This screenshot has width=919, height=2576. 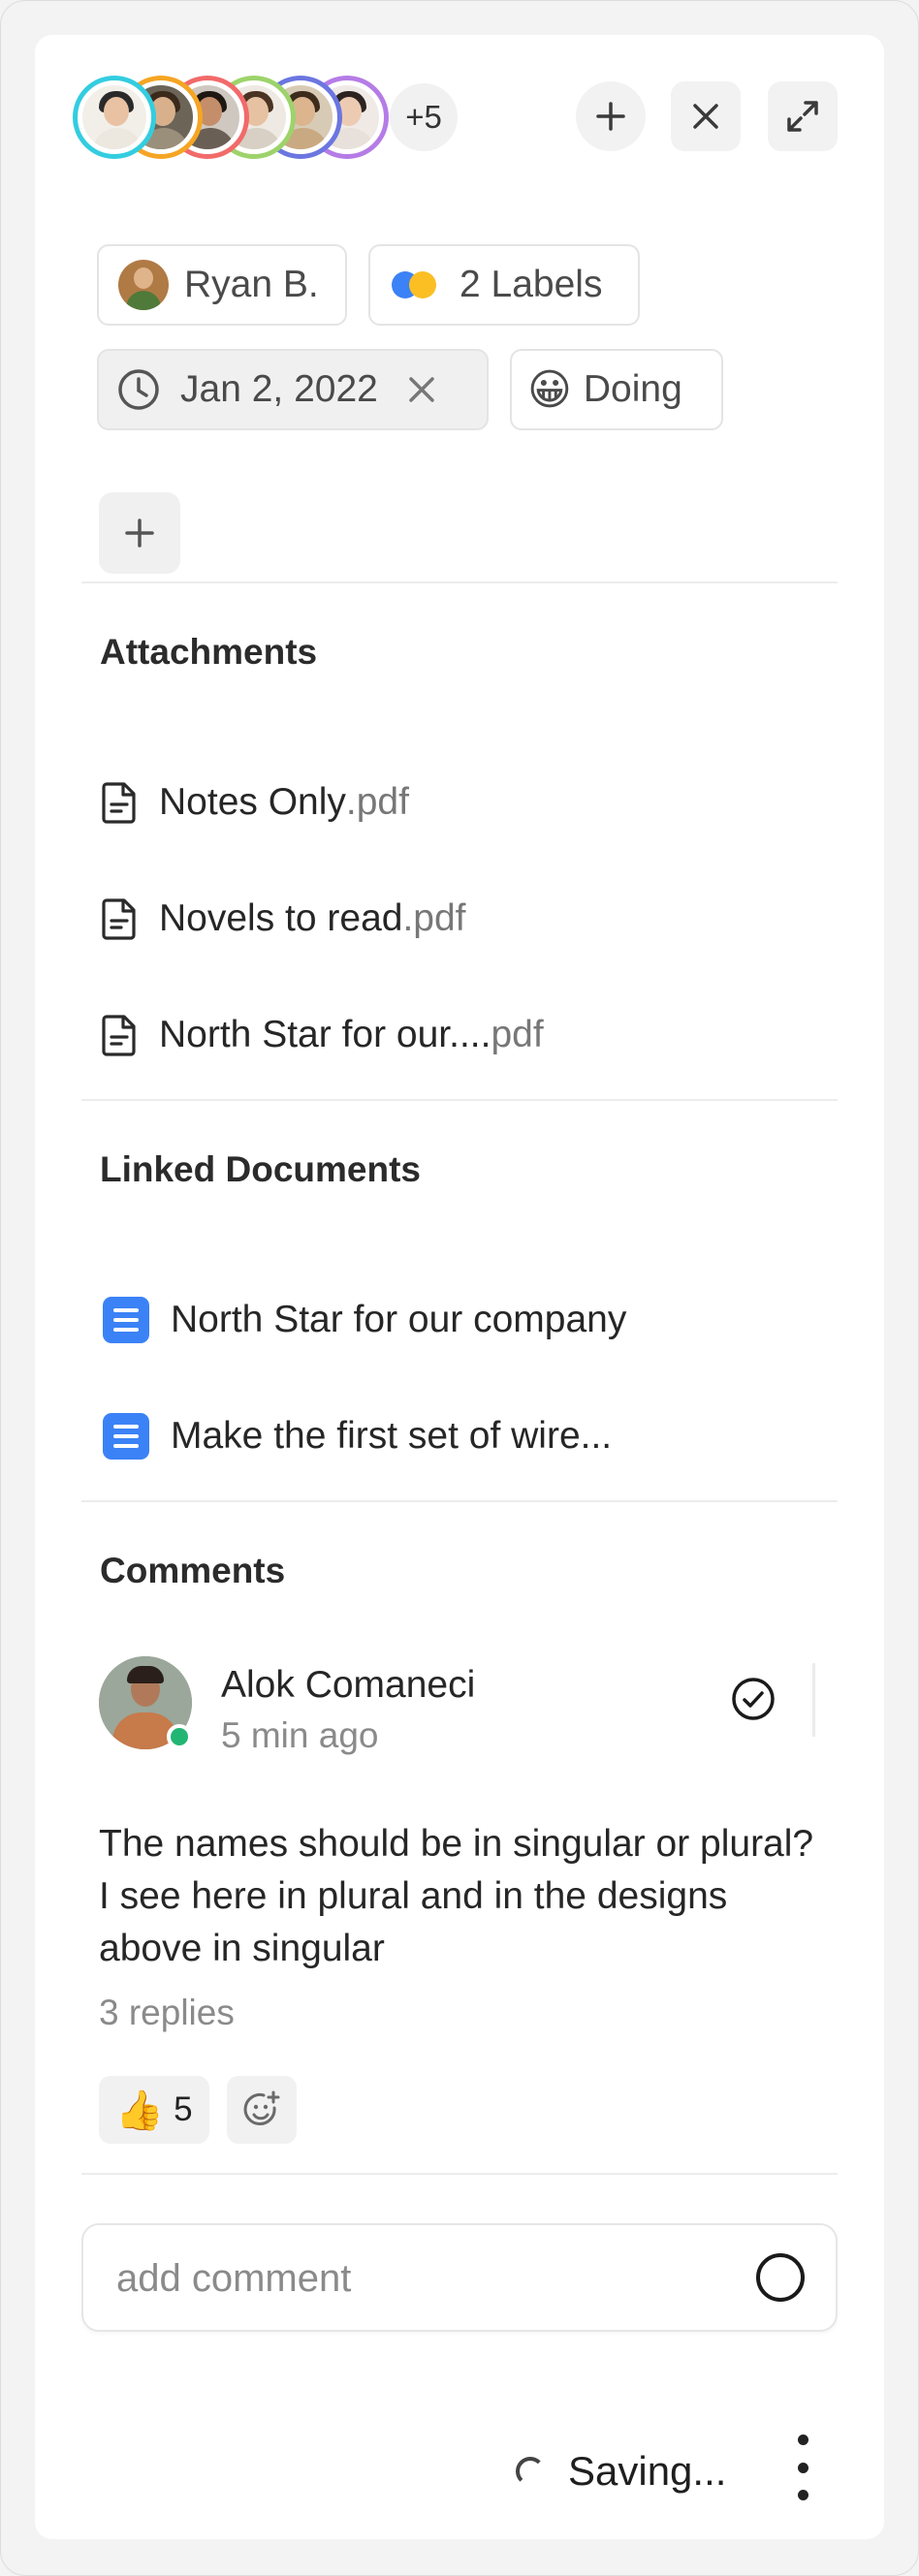 I want to click on member-avatars: +5, so click(x=268, y=117).